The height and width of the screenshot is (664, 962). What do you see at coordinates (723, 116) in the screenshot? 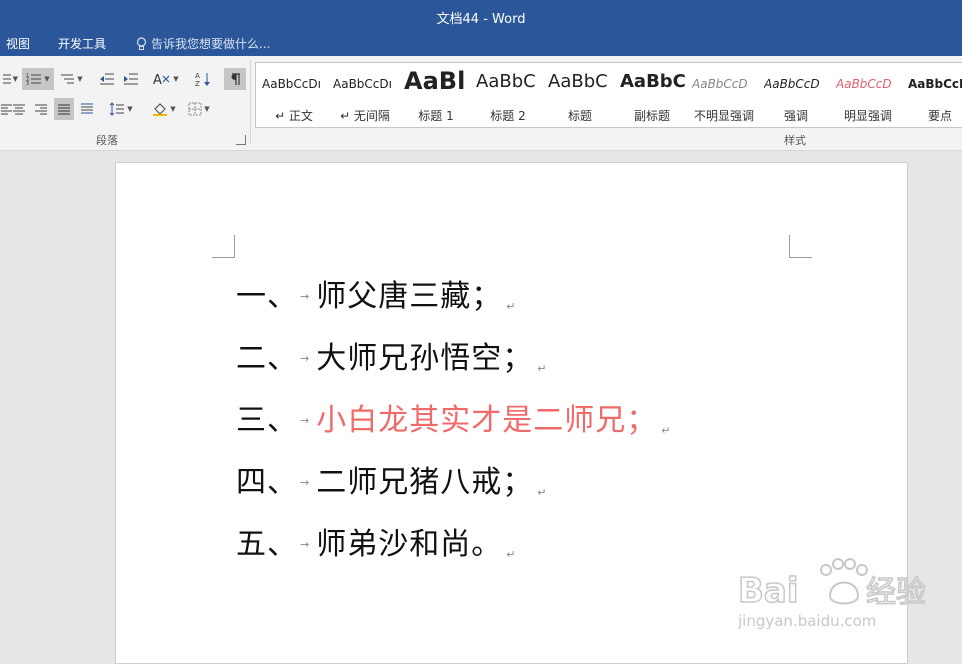
I see `style-name: 不明显强调` at bounding box center [723, 116].